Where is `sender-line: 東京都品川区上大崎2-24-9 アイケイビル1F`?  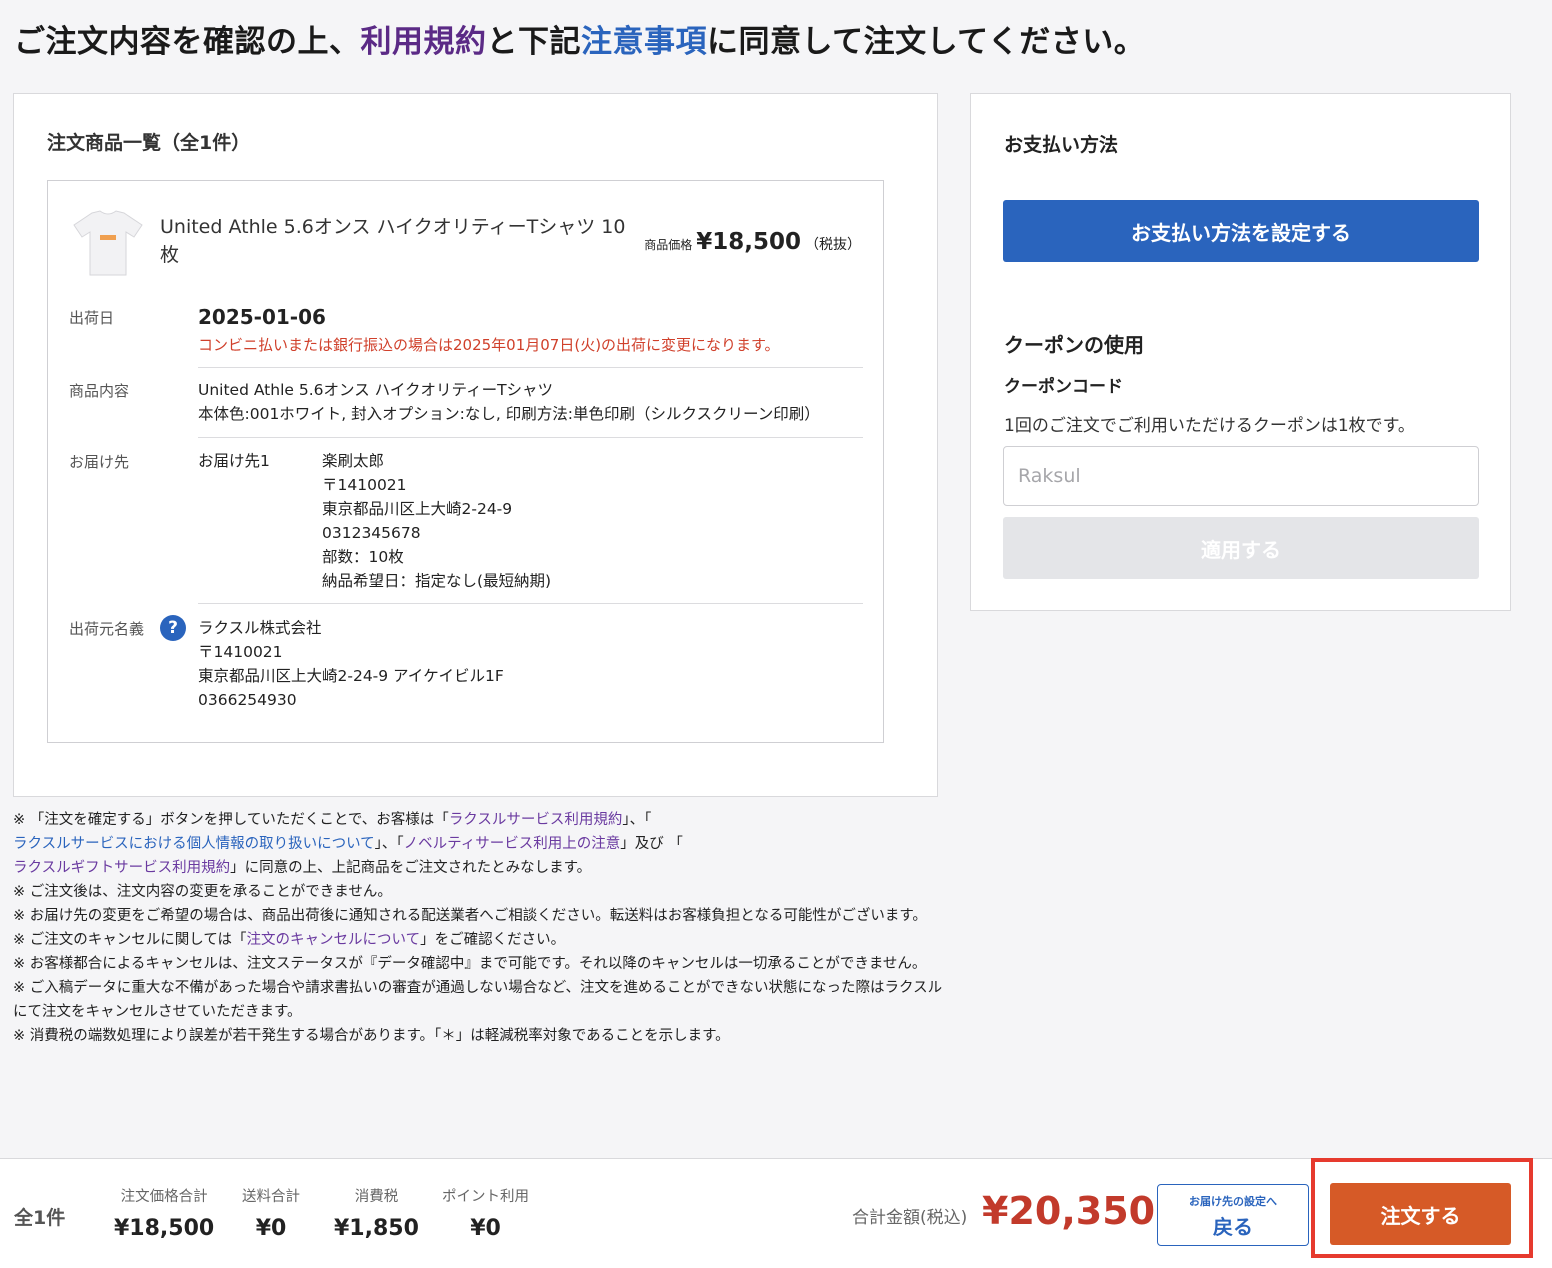 sender-line: 東京都品川区上大崎2-24-9 アイケイビル1F is located at coordinates (351, 676).